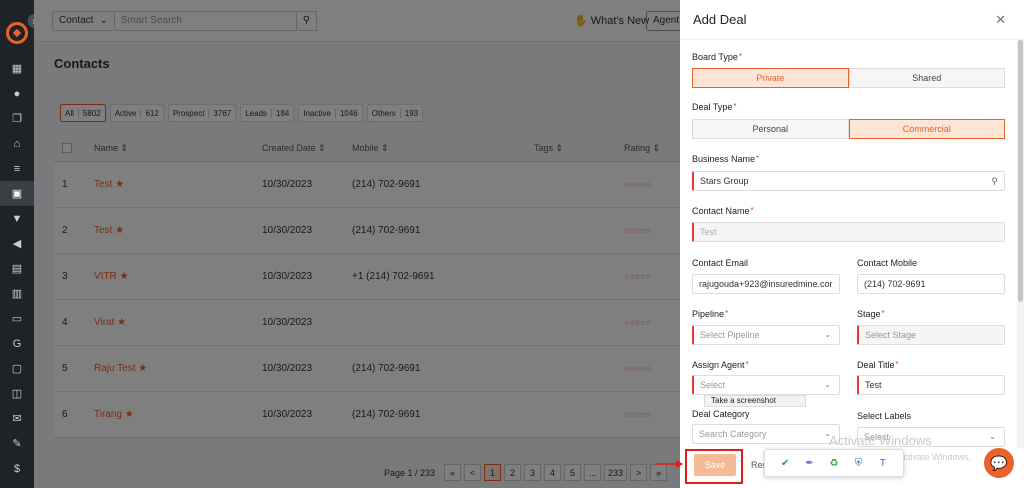  Describe the element at coordinates (723, 211) in the screenshot. I see `contact-name-label: Contact Name*` at that location.